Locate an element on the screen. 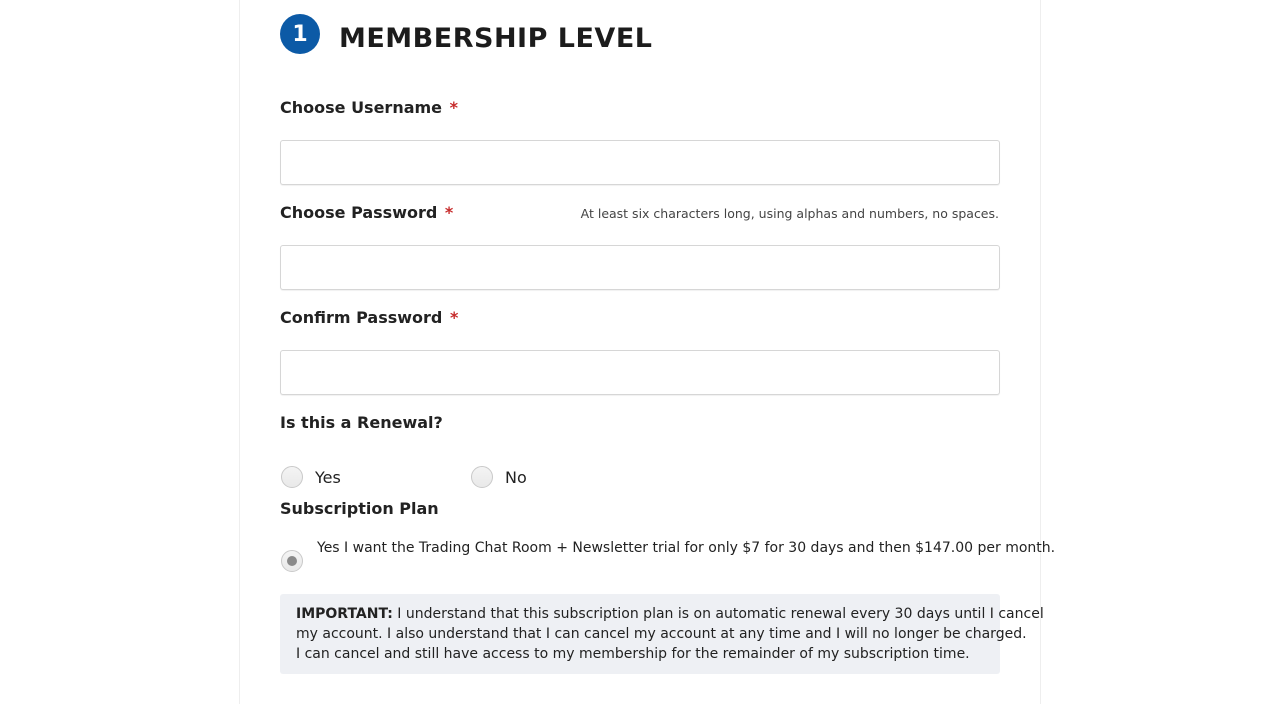 The height and width of the screenshot is (704, 1280). username-label: Choose Username * is located at coordinates (369, 107).